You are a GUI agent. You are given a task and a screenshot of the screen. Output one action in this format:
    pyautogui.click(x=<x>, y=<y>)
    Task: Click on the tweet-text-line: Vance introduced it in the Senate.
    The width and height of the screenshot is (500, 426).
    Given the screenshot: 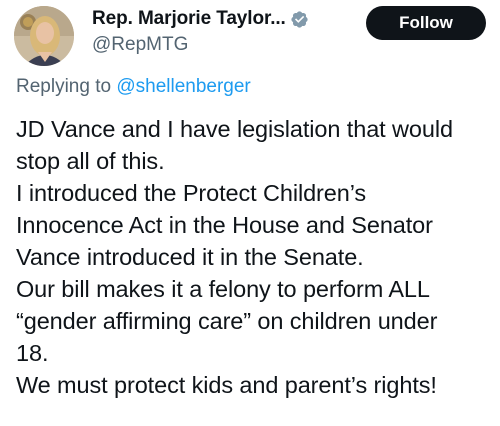 What is the action you would take?
    pyautogui.click(x=190, y=257)
    